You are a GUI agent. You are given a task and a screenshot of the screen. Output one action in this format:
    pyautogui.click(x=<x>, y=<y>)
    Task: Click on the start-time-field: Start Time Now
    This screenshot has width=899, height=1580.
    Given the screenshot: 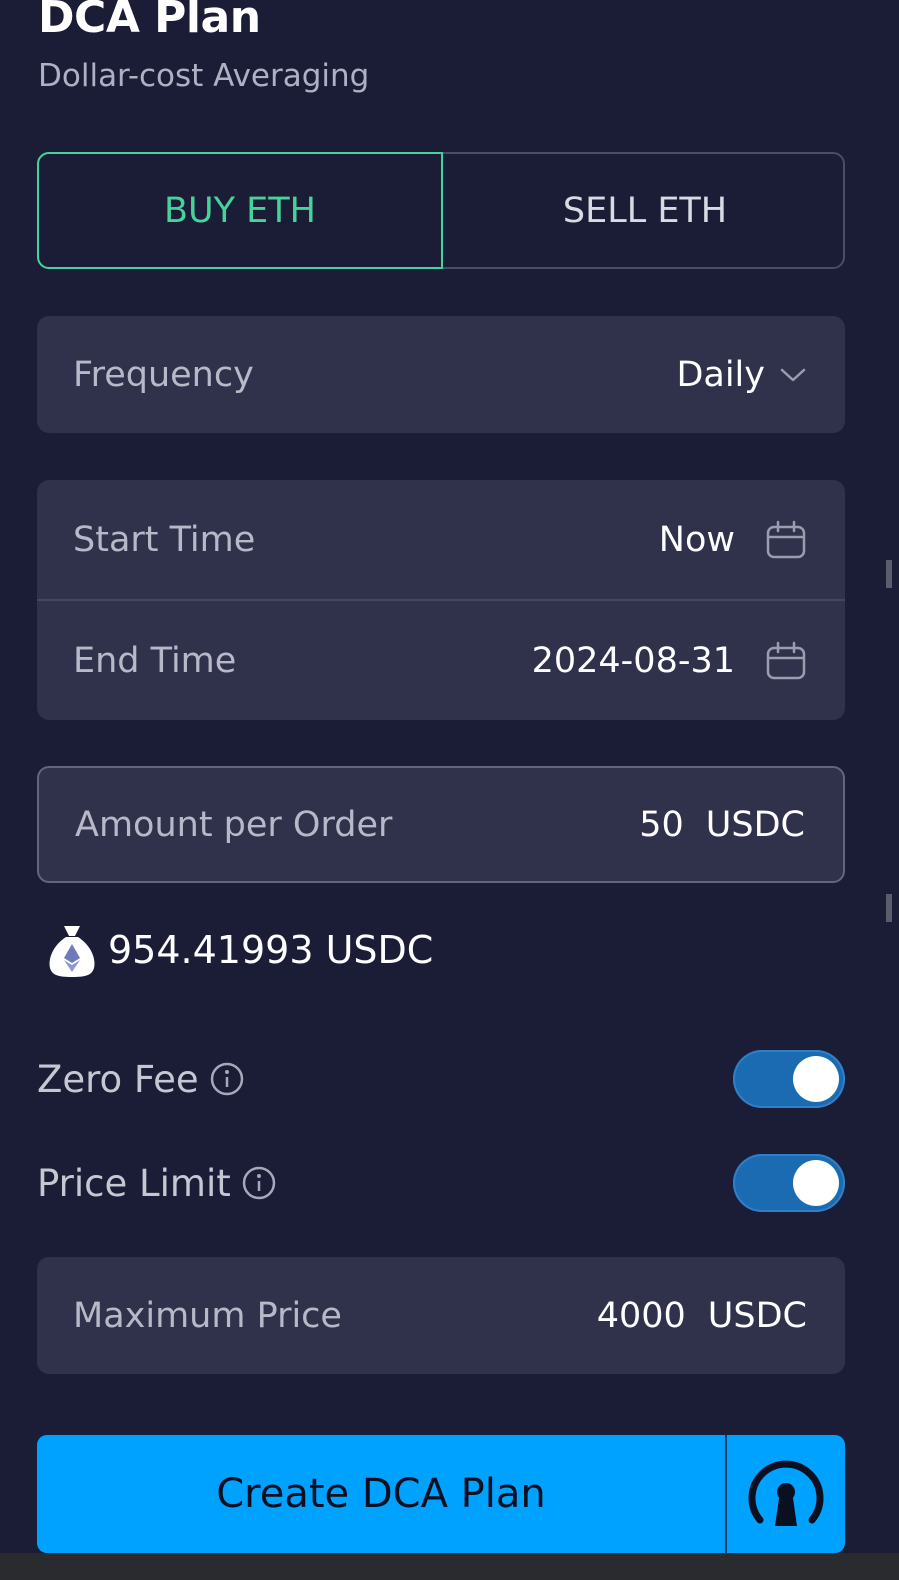 What is the action you would take?
    pyautogui.click(x=441, y=540)
    